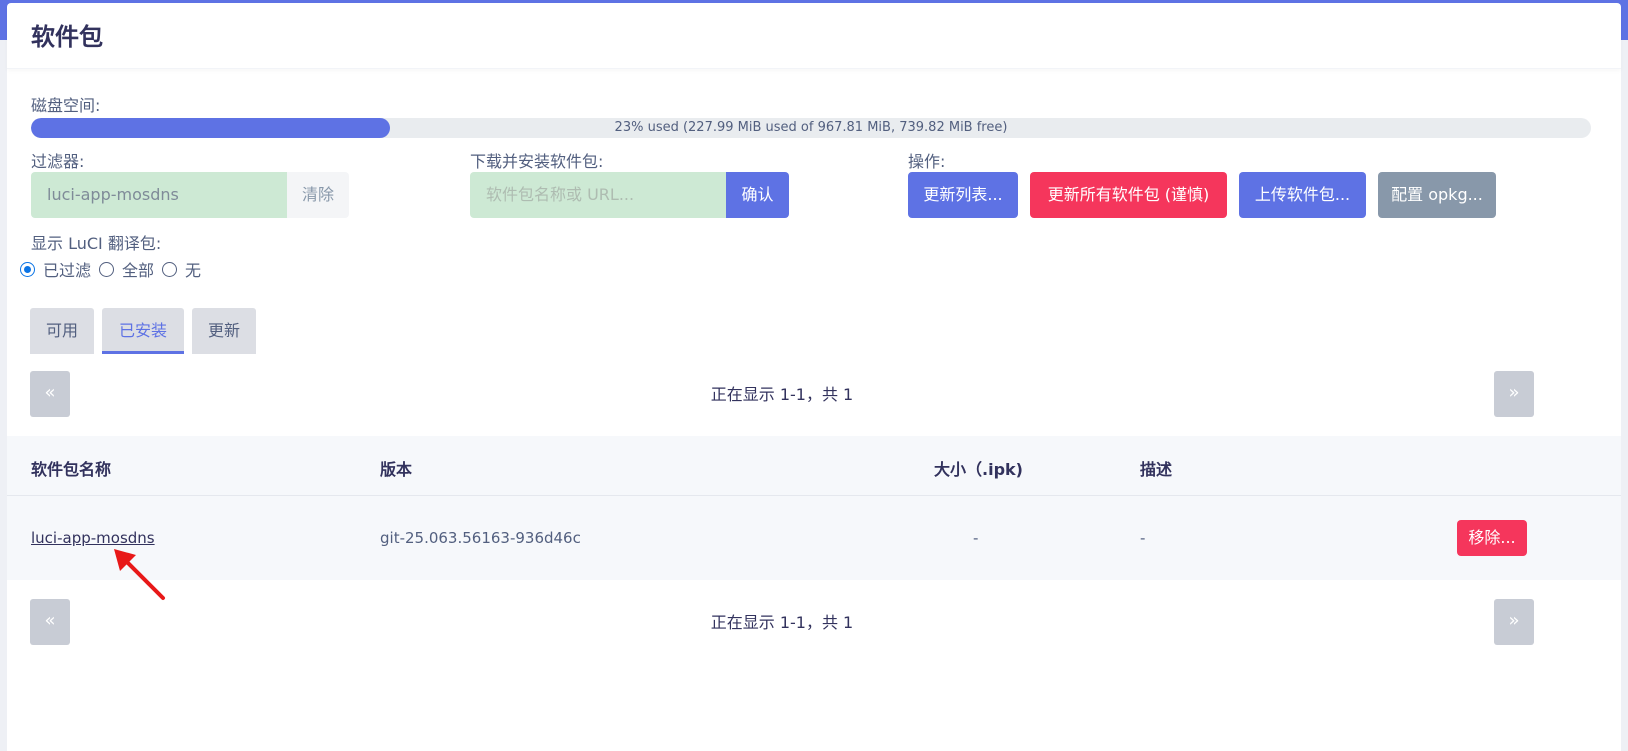 The image size is (1628, 751). I want to click on tab-available: 可用, so click(62, 331).